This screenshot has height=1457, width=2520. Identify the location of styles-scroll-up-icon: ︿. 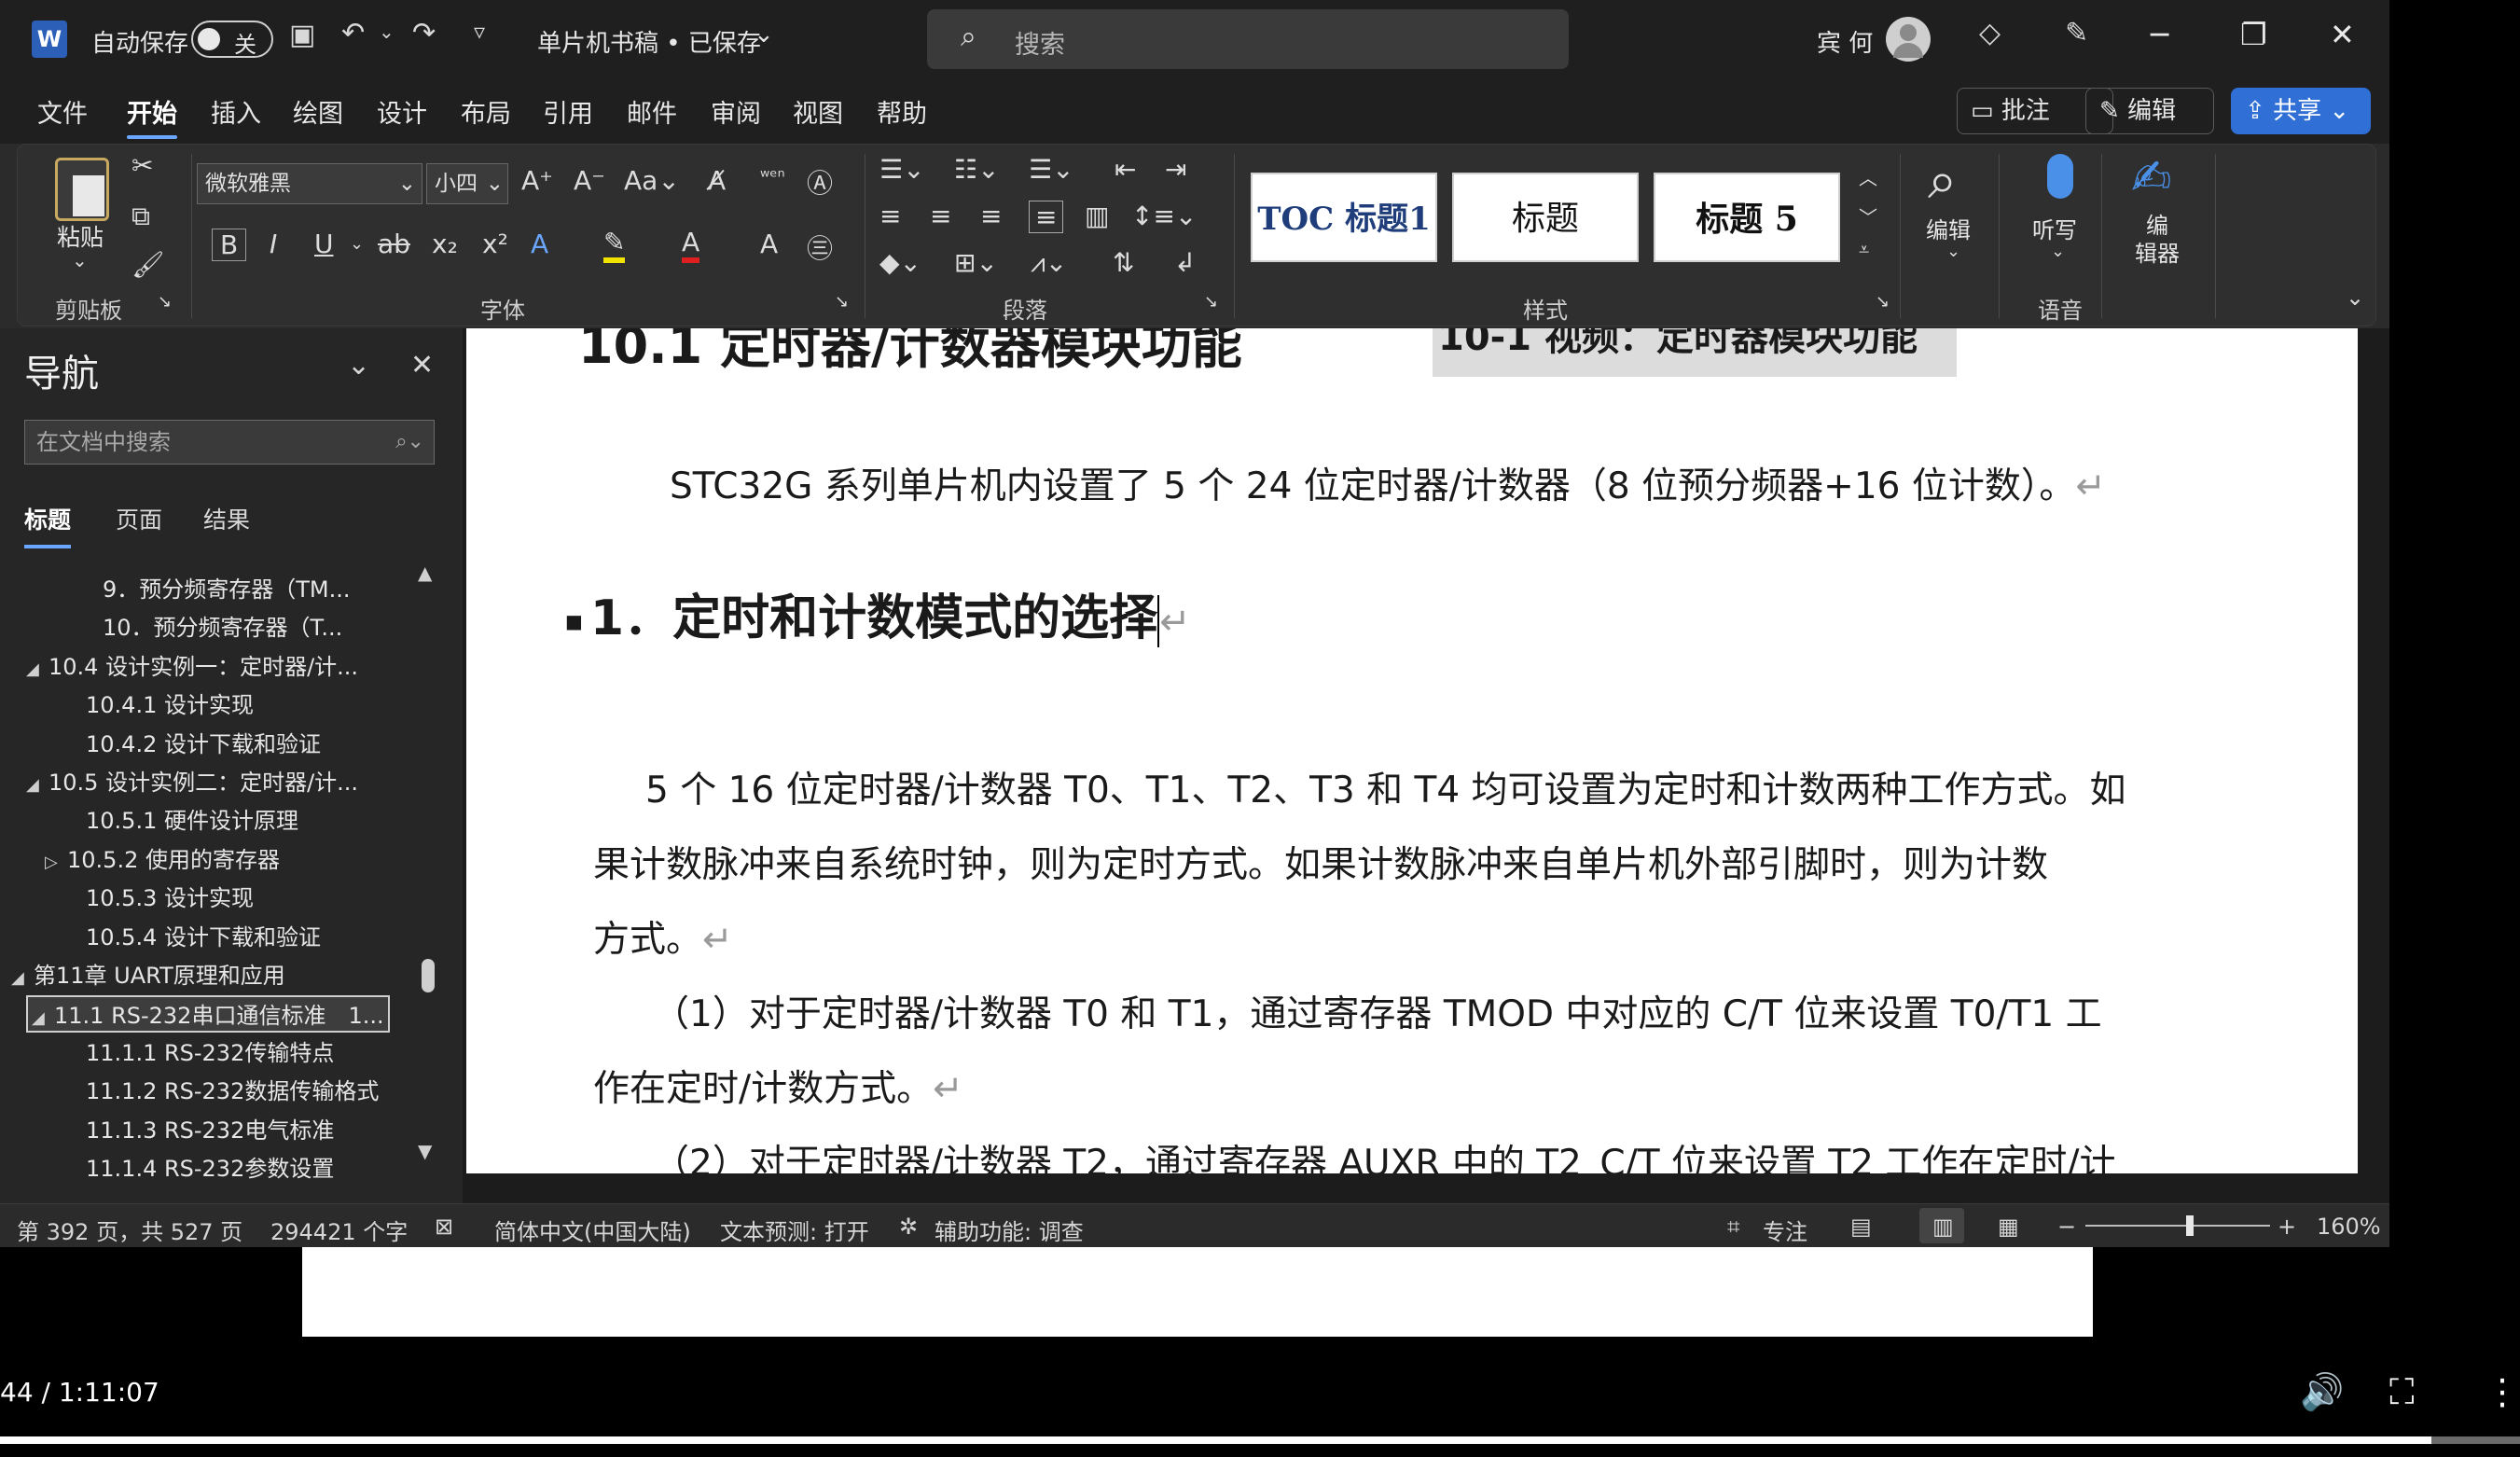
(1868, 176).